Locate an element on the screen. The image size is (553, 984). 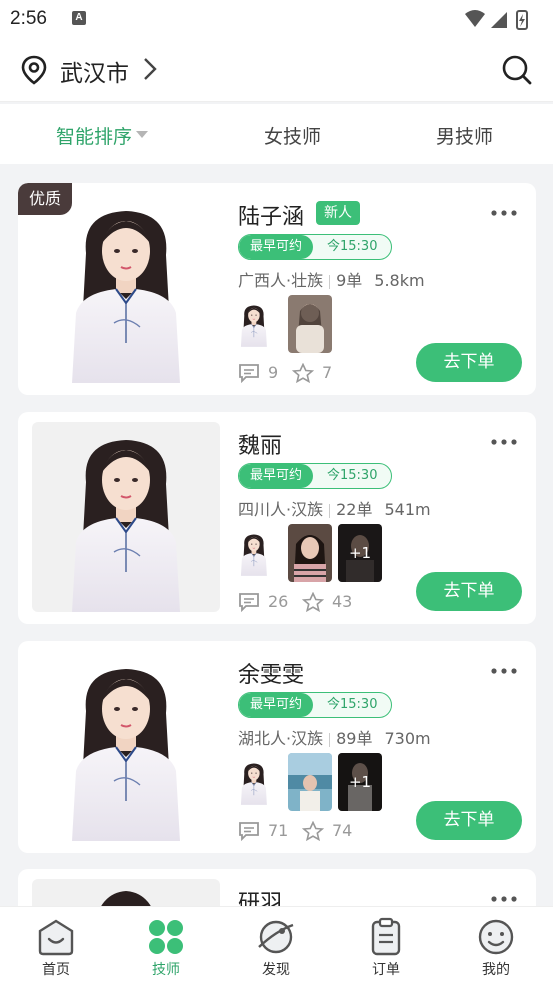
nav-discover: 发现 is located at coordinates (276, 945).